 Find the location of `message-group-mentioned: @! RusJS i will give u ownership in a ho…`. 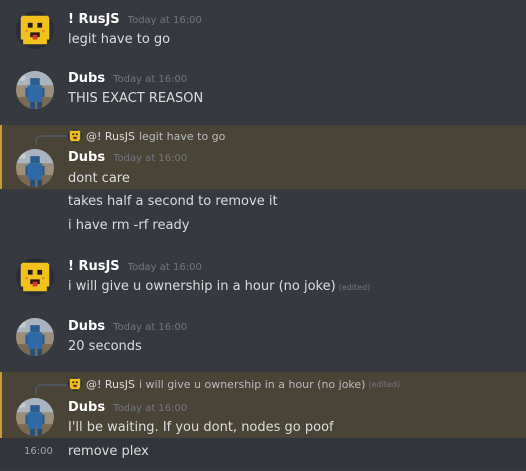

message-group-mentioned: @! RusJS i will give u ownership in a ho… is located at coordinates (263, 405).